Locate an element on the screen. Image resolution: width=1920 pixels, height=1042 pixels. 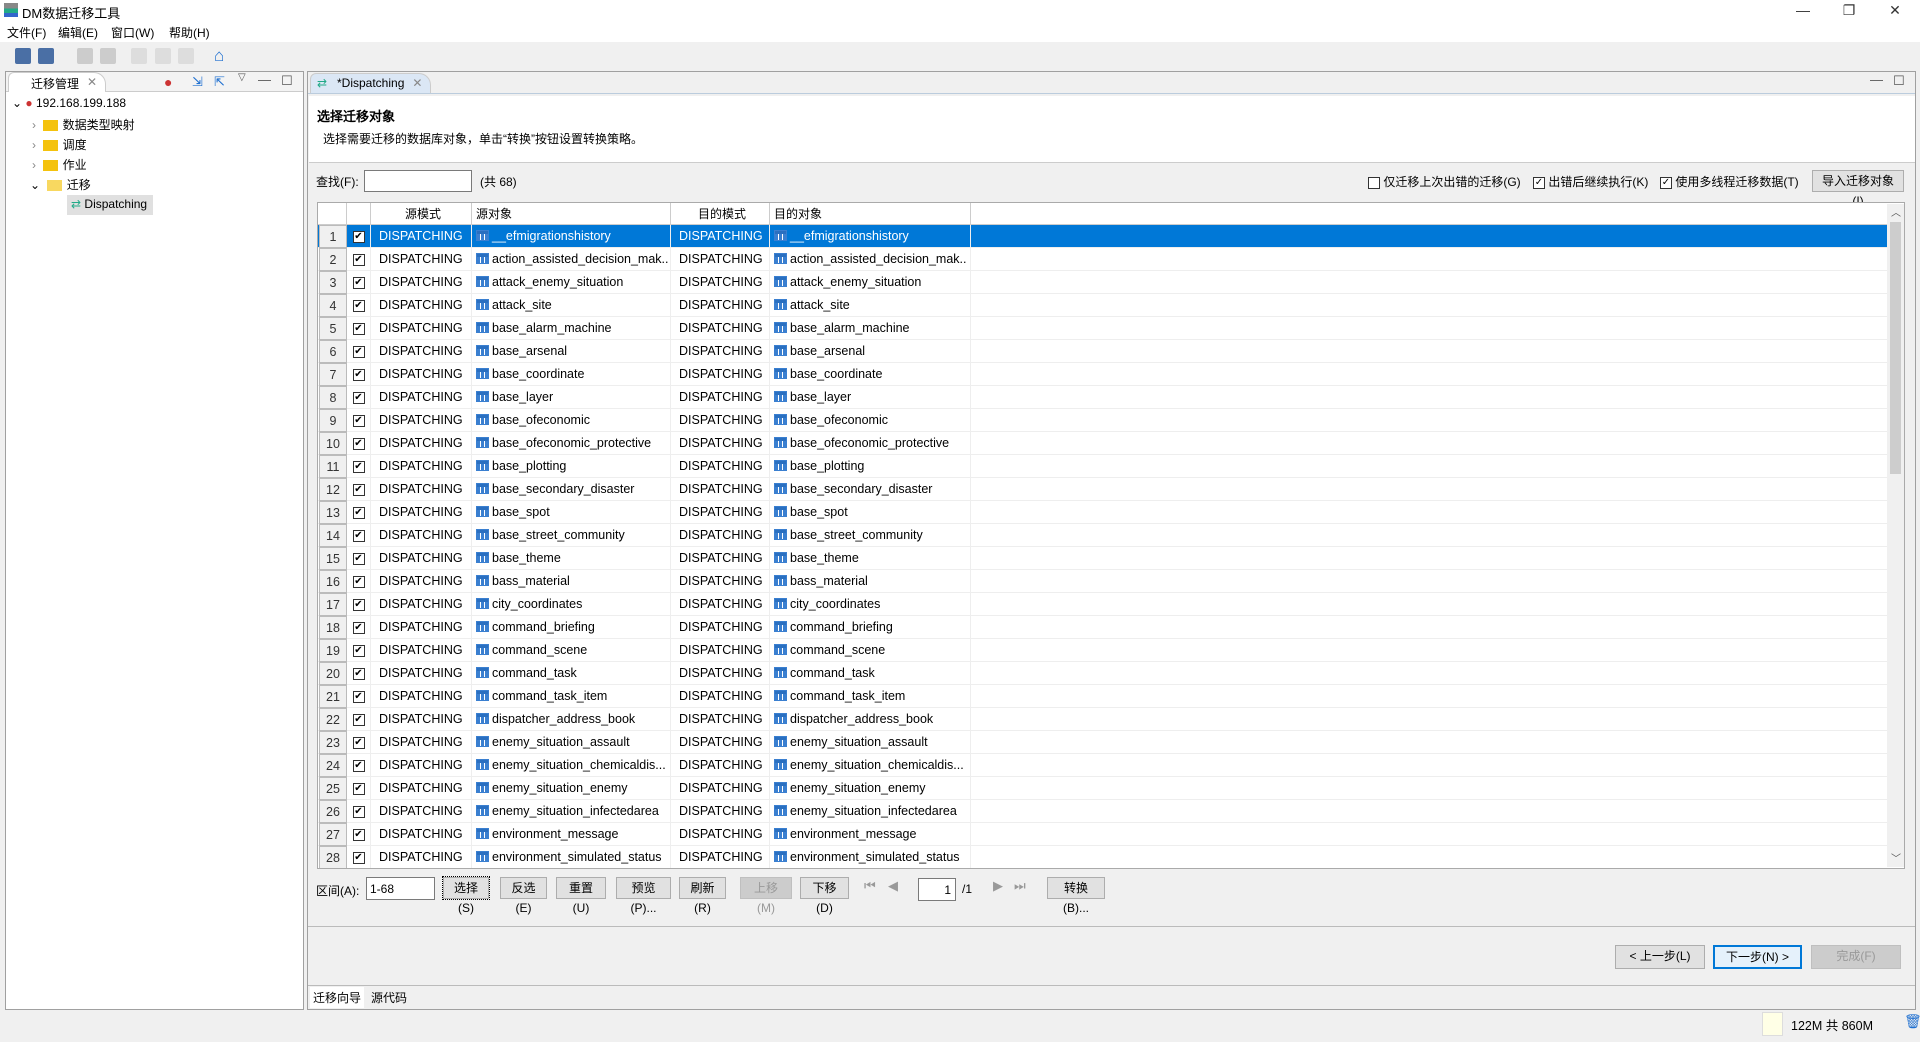
menu-edit: 编辑(E) is located at coordinates (78, 32).